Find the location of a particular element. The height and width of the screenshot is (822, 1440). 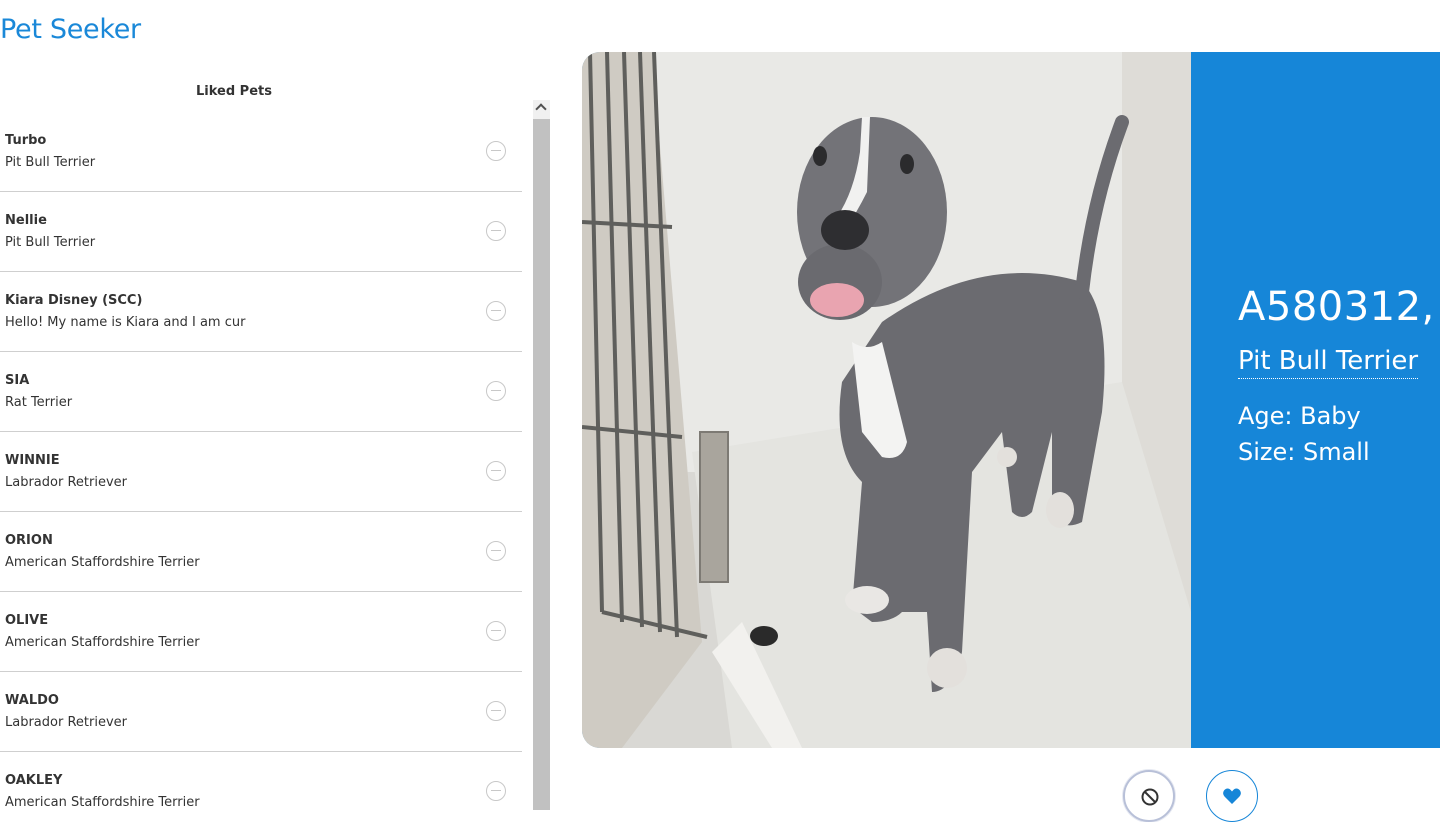

scroll-up-arrow-icon is located at coordinates (541, 108).